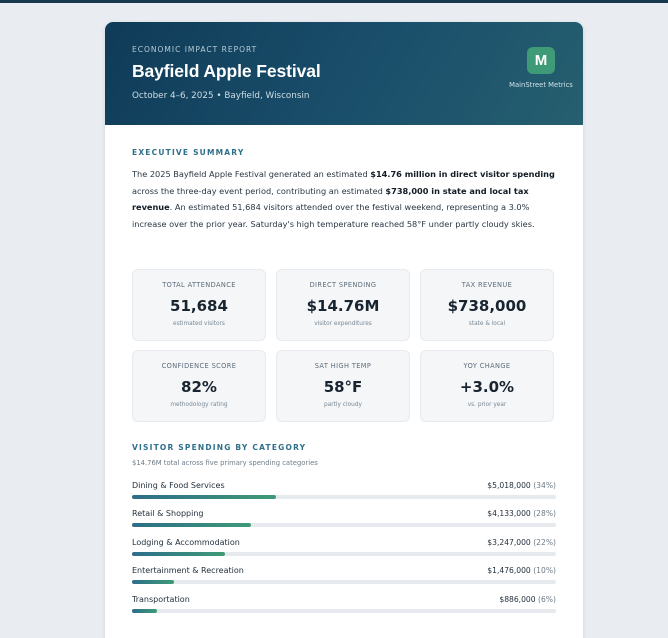 The width and height of the screenshot is (668, 638). I want to click on metric-sublabel: estimated visitors, so click(199, 324).